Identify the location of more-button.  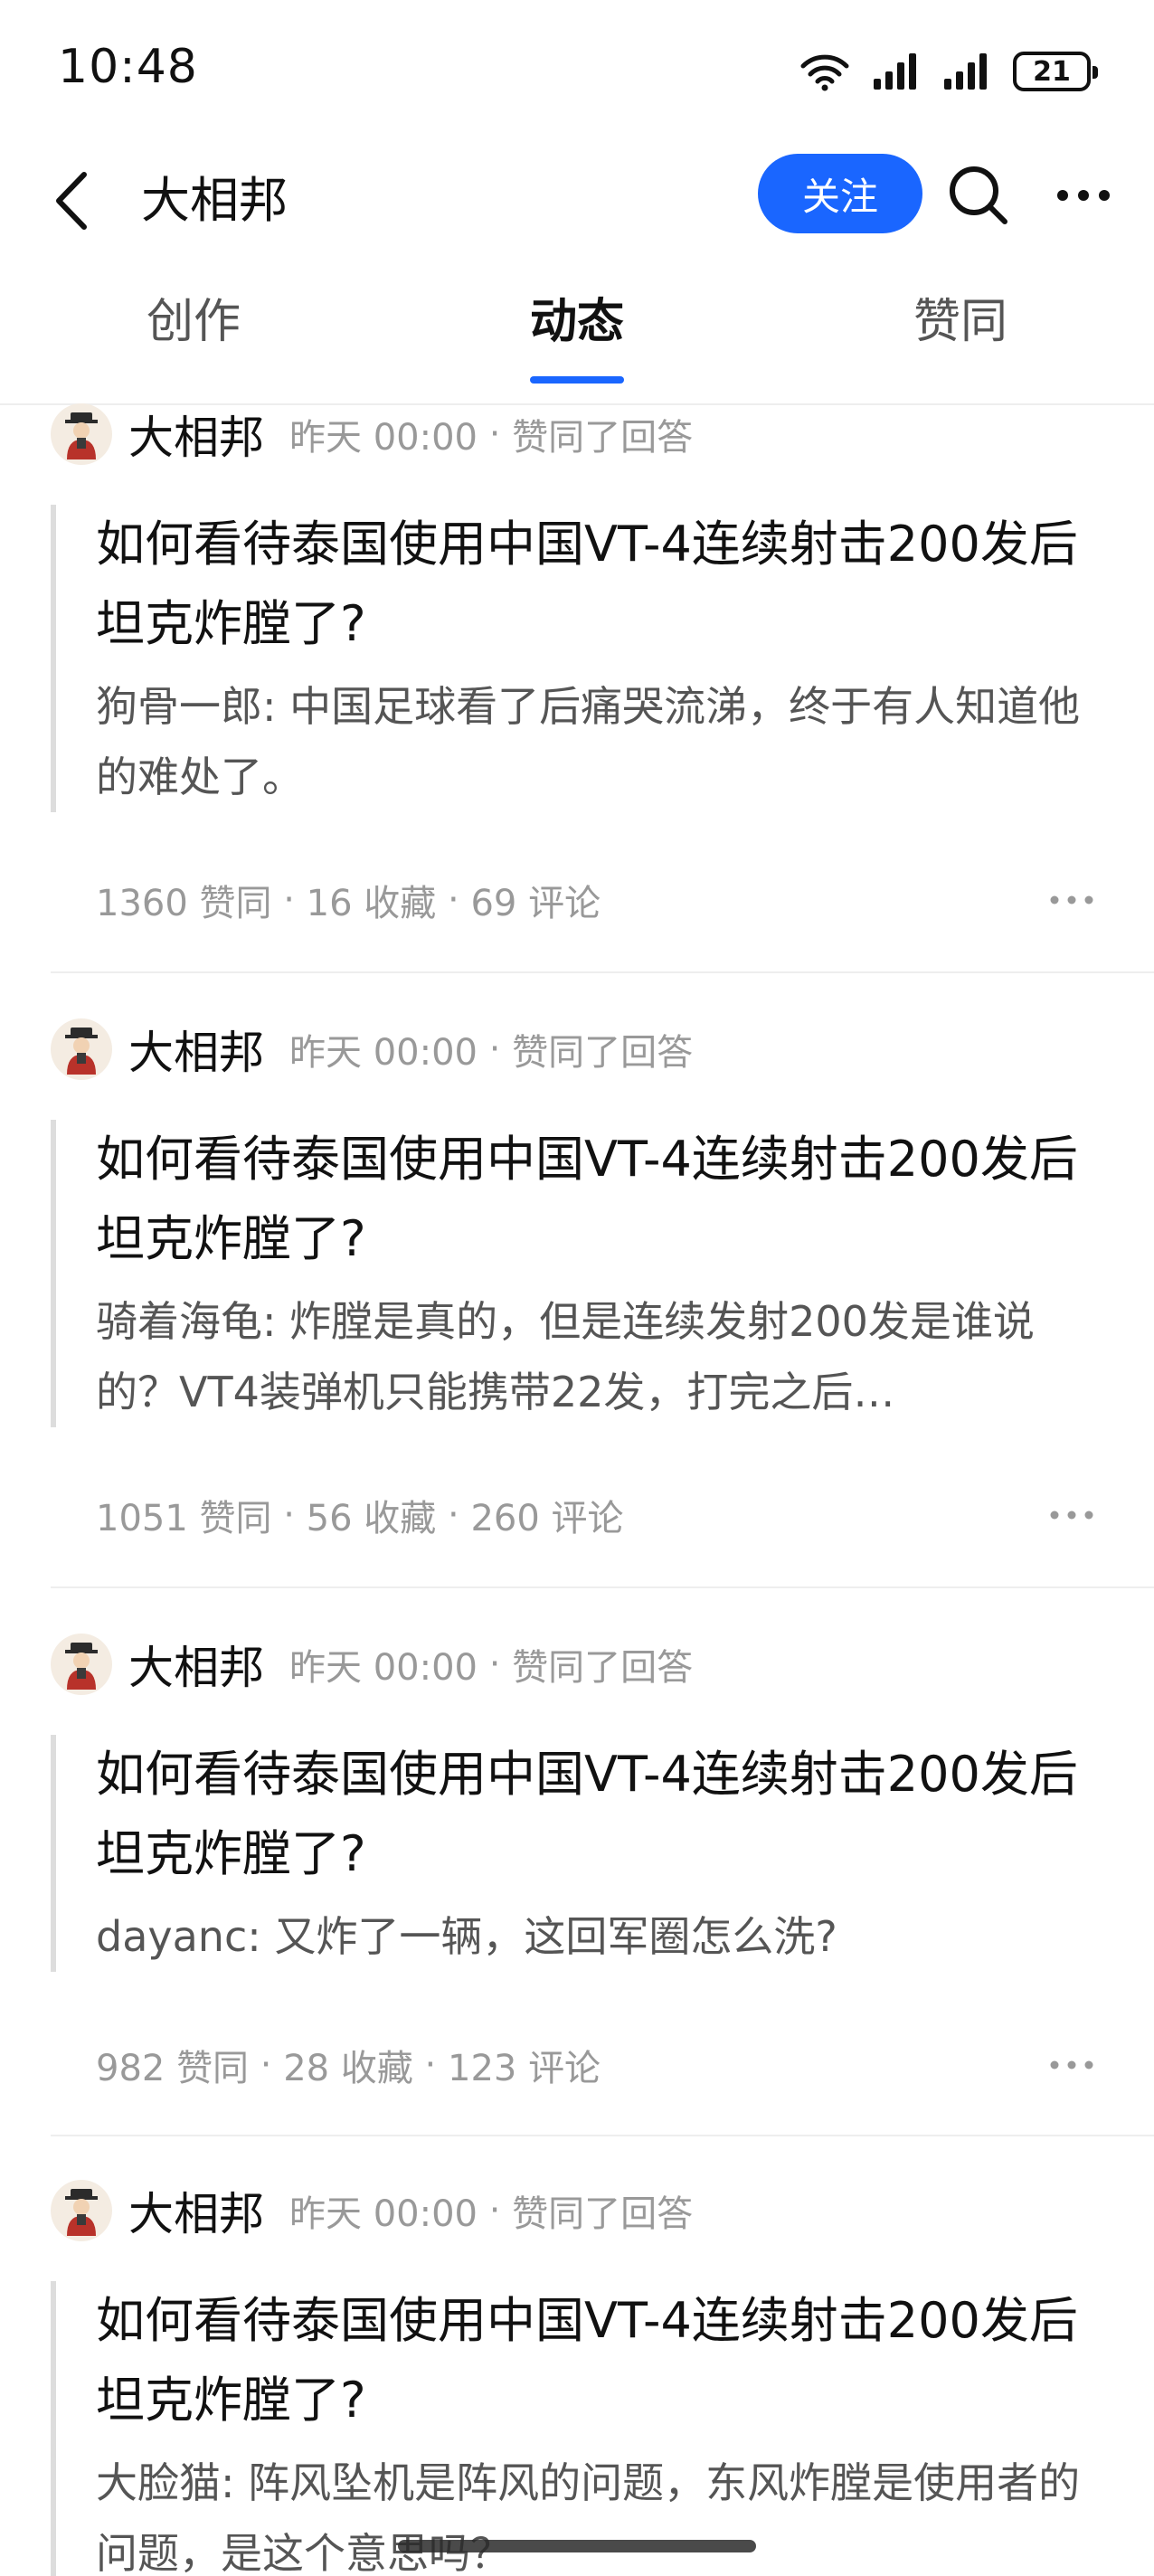
(1083, 195).